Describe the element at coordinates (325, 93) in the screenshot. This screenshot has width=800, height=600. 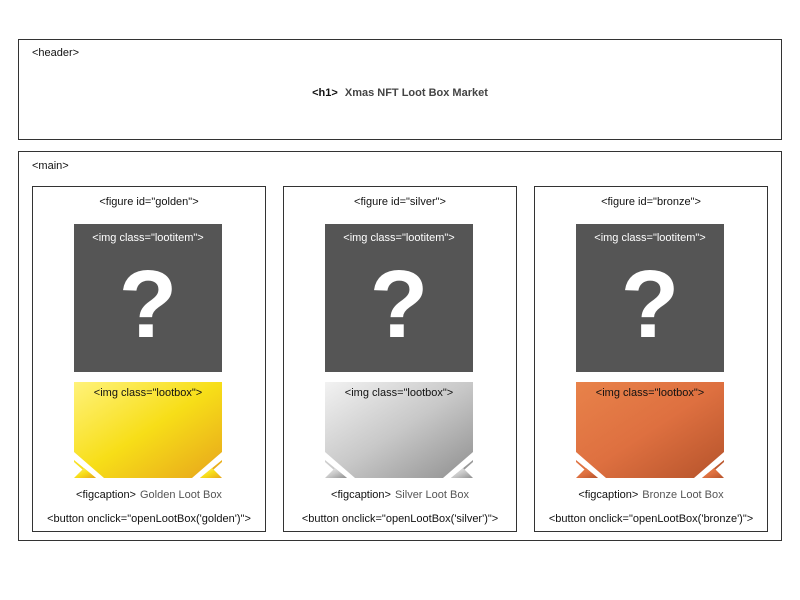
I see `h1-tag: <h1>` at that location.